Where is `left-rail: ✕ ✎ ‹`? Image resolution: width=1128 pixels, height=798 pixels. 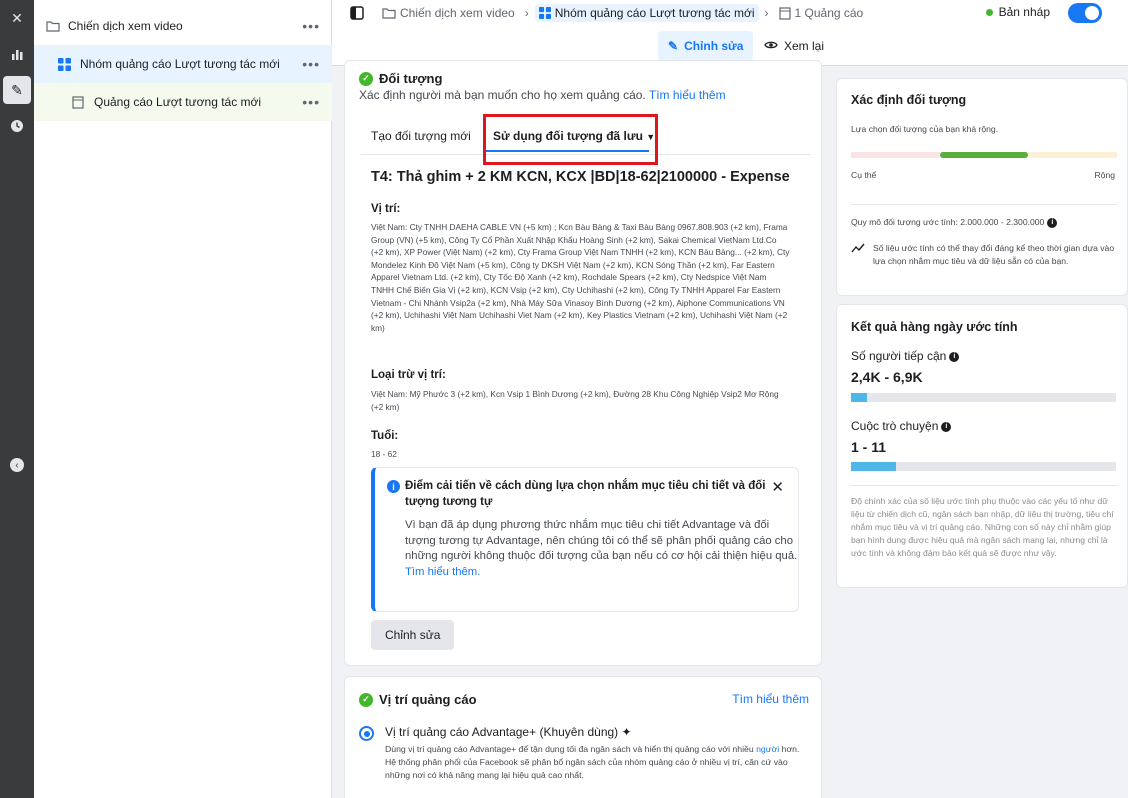 left-rail: ✕ ✎ ‹ is located at coordinates (17, 399).